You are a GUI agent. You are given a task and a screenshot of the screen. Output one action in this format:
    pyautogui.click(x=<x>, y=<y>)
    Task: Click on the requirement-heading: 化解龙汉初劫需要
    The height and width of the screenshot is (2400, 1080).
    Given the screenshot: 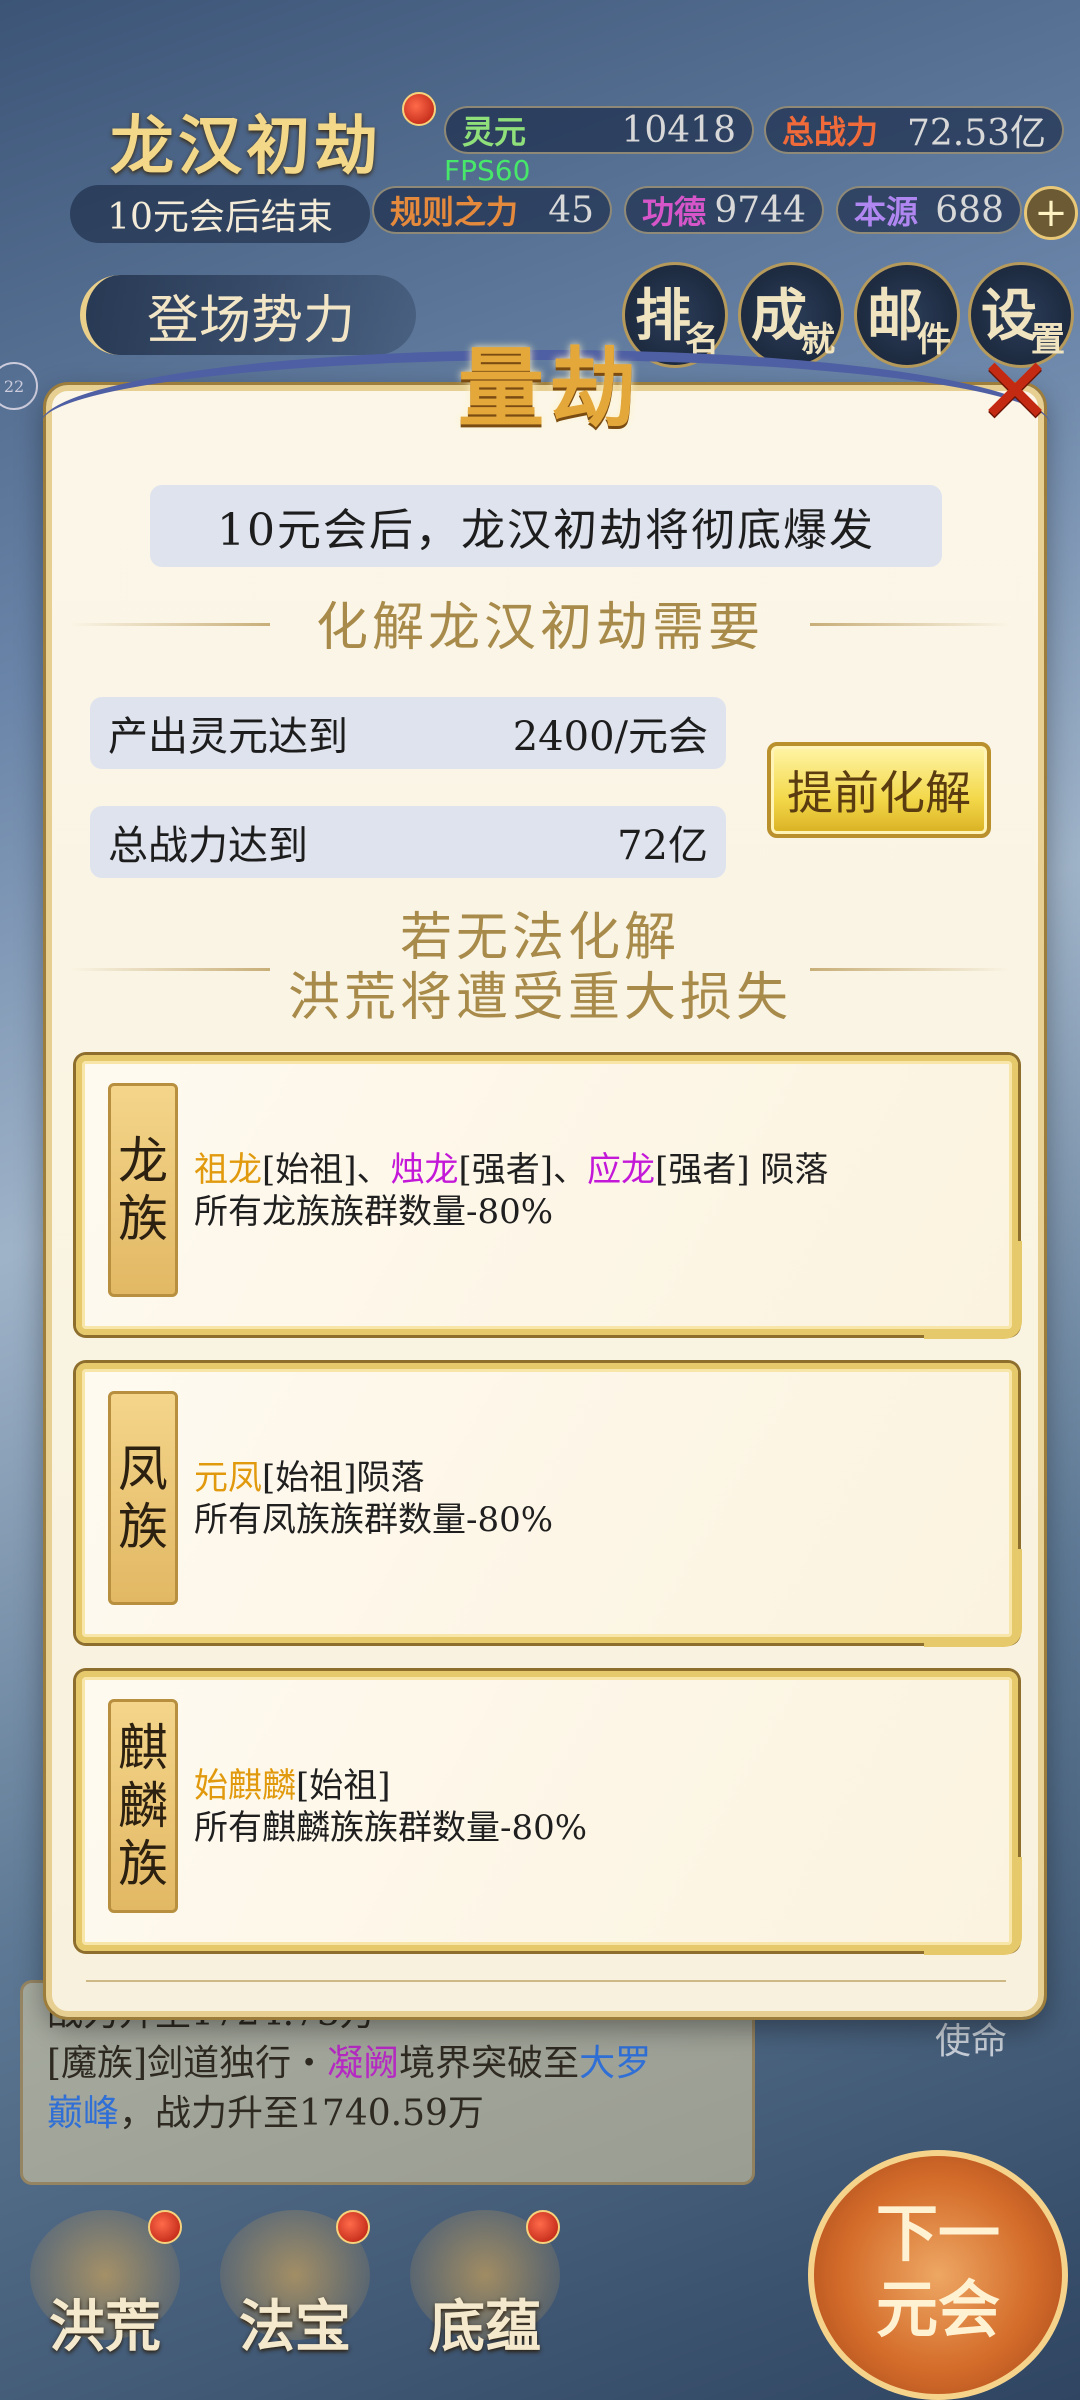 What is the action you would take?
    pyautogui.click(x=540, y=622)
    